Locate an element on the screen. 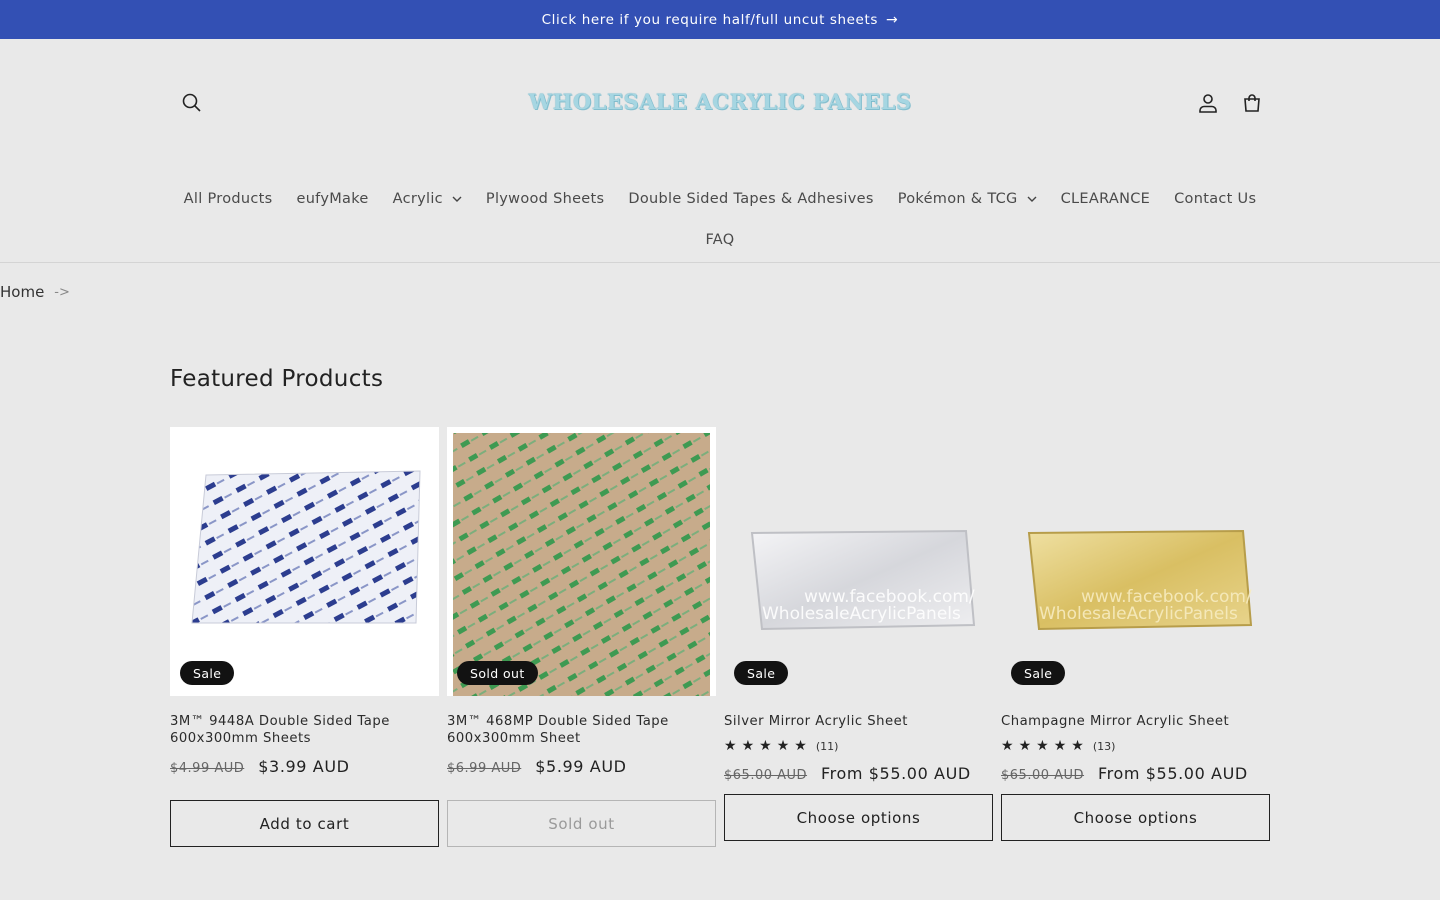 This screenshot has width=1440, height=900. cart-icon is located at coordinates (1252, 103).